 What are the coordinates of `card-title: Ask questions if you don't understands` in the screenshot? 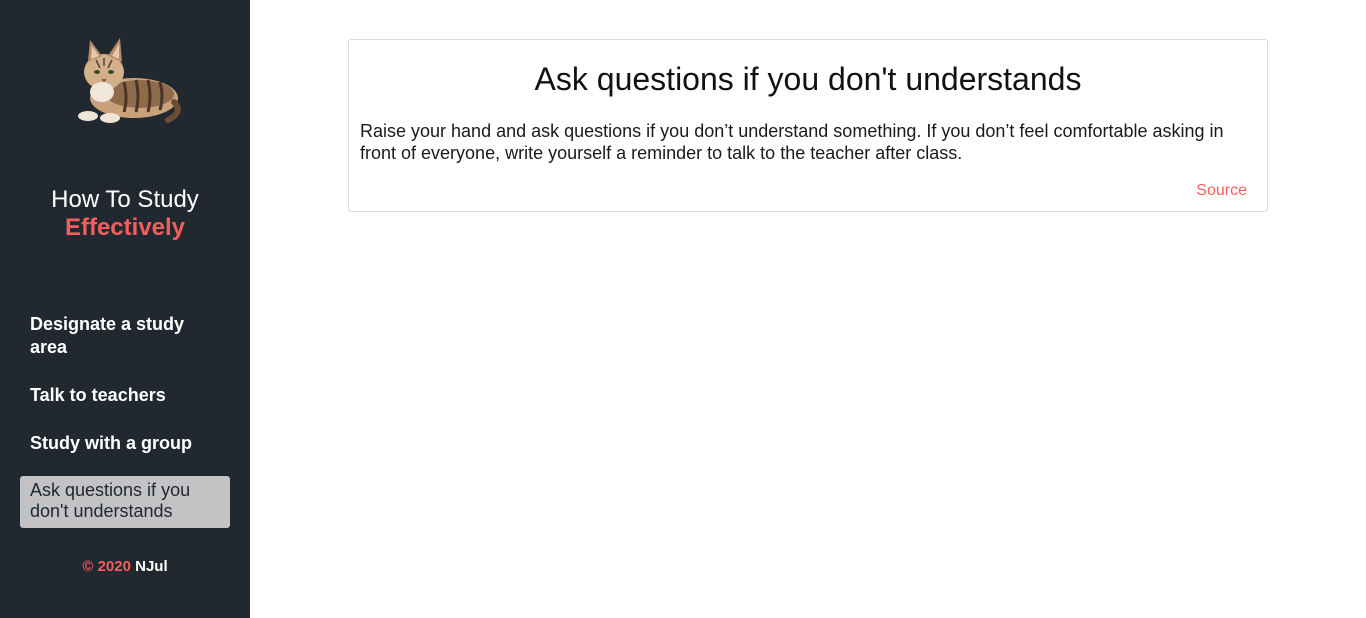 It's located at (808, 79).